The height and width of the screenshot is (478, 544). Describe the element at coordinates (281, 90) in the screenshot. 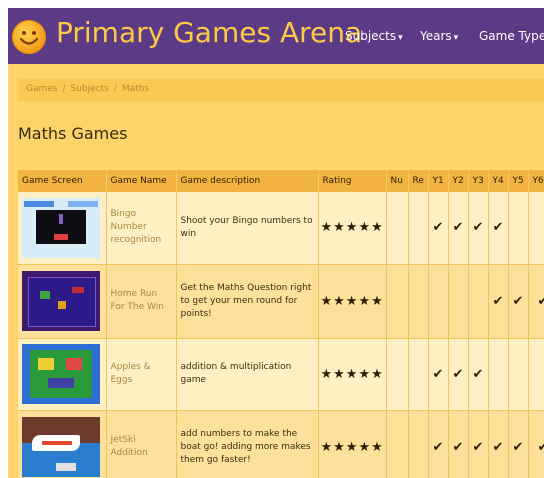

I see `breadcrumb-bar: Games / Subjects / Maths` at that location.